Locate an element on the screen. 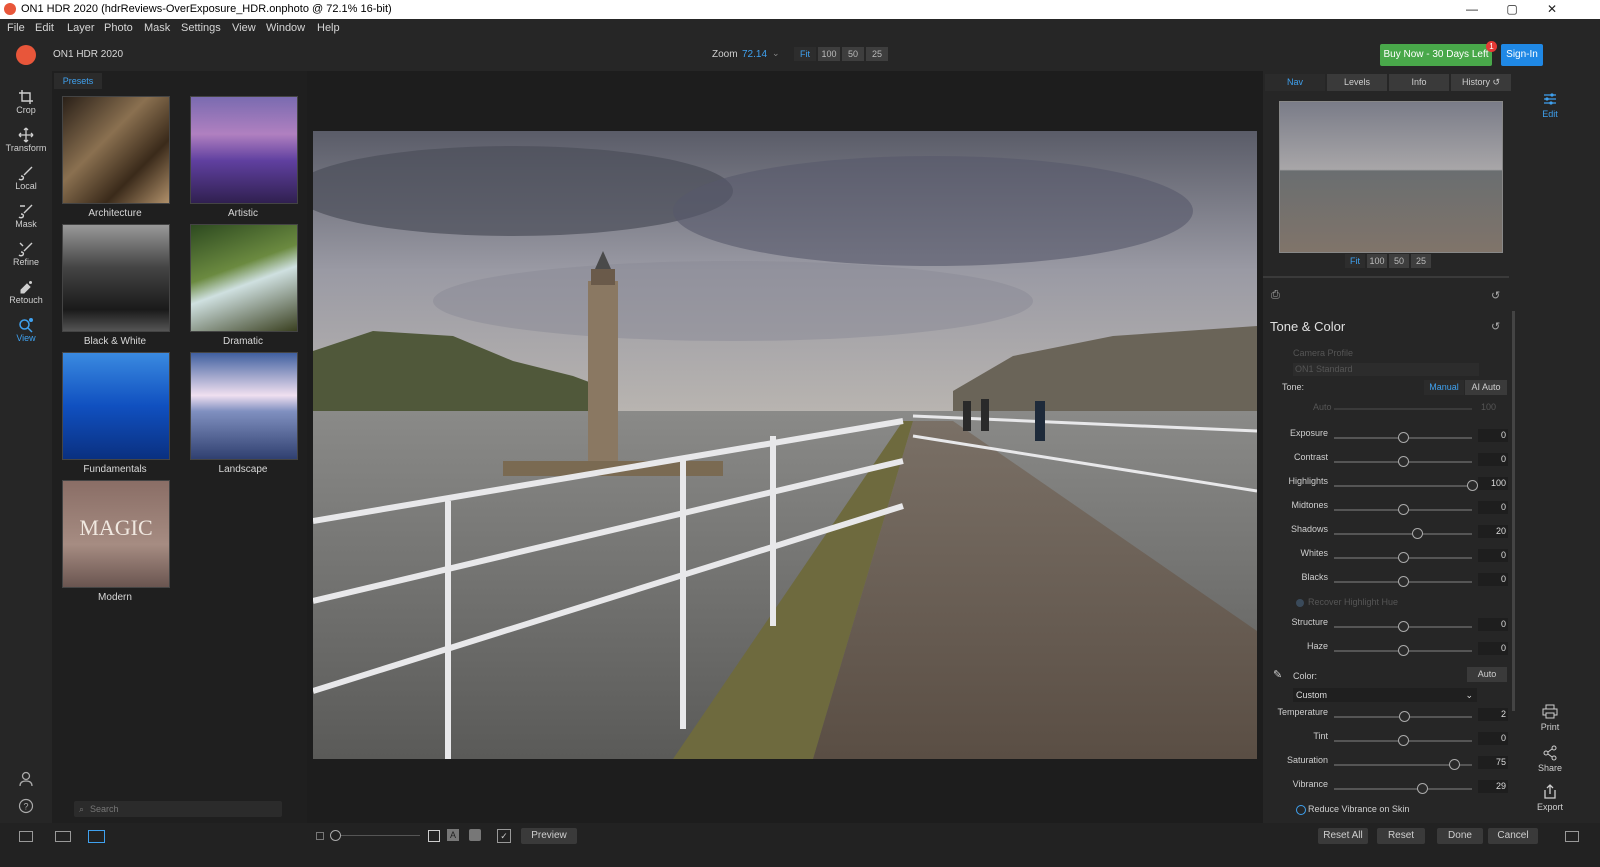 The image size is (1600, 867). slider-structure: Structure 0 is located at coordinates (1388, 627).